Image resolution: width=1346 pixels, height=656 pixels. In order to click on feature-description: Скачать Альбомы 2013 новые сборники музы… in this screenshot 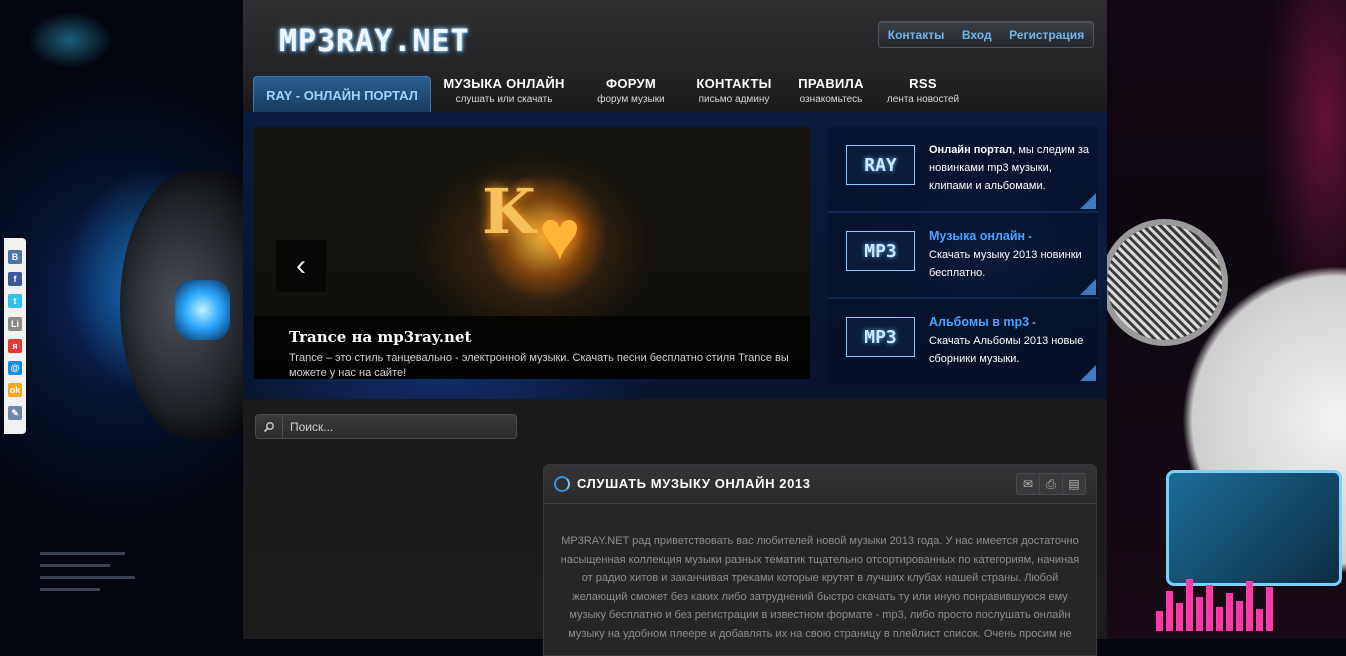, I will do `click(1006, 350)`.